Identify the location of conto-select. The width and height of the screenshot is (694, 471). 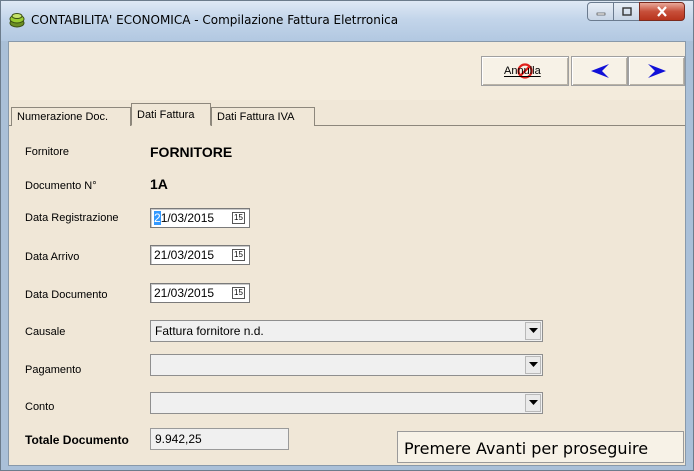
(346, 403).